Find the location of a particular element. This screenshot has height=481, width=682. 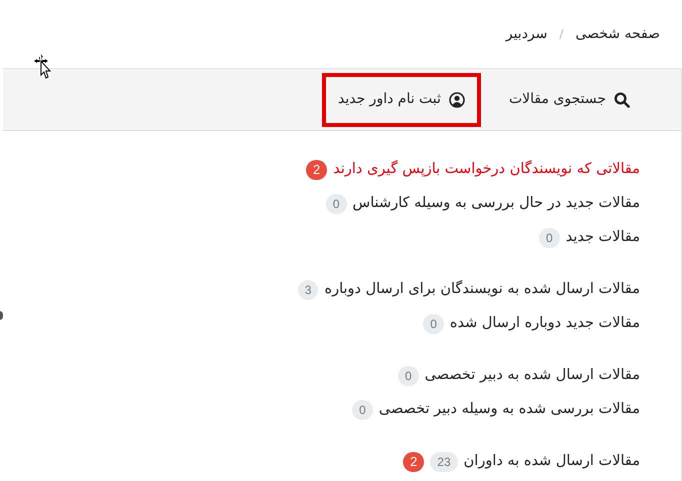

article-list-link: مقالات جدید در حال بررسی به وسیله کارشناس is located at coordinates (496, 204).